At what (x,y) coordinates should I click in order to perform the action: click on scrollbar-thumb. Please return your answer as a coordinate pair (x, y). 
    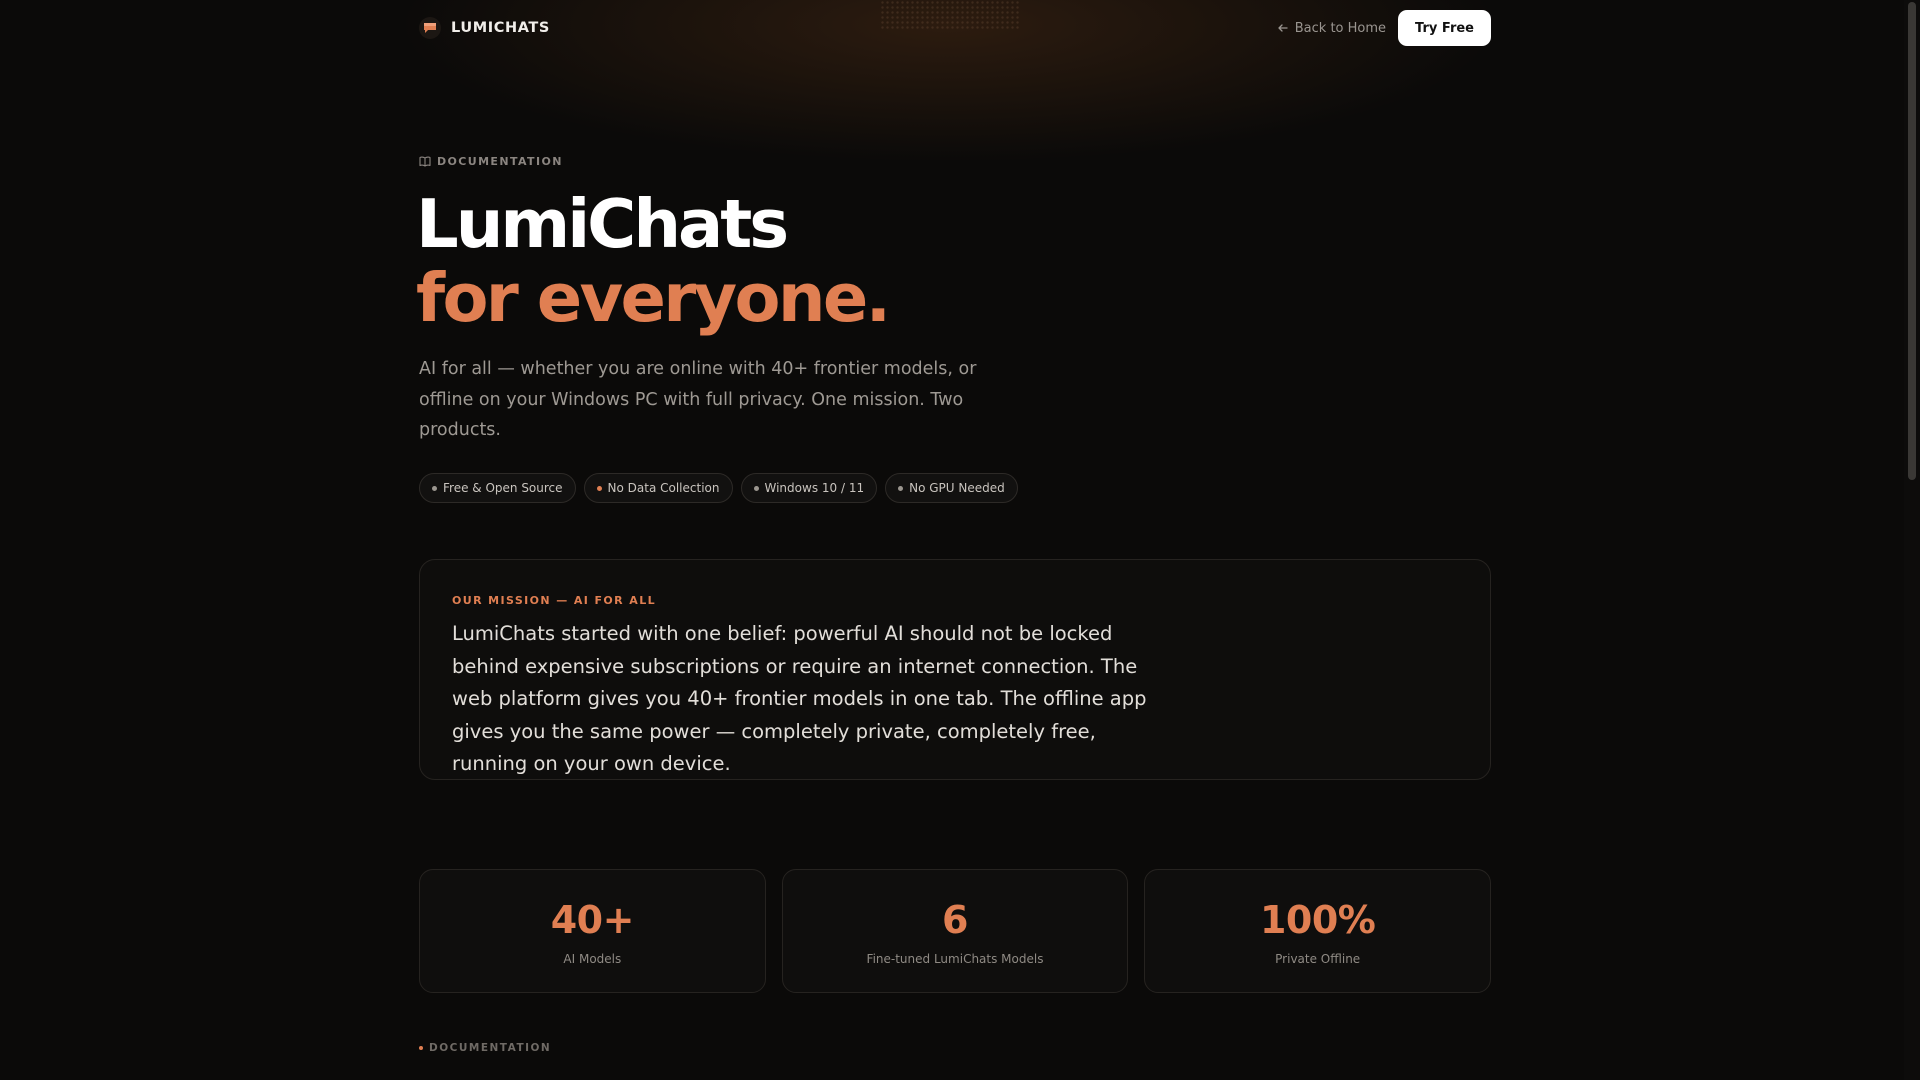
    Looking at the image, I should click on (1912, 241).